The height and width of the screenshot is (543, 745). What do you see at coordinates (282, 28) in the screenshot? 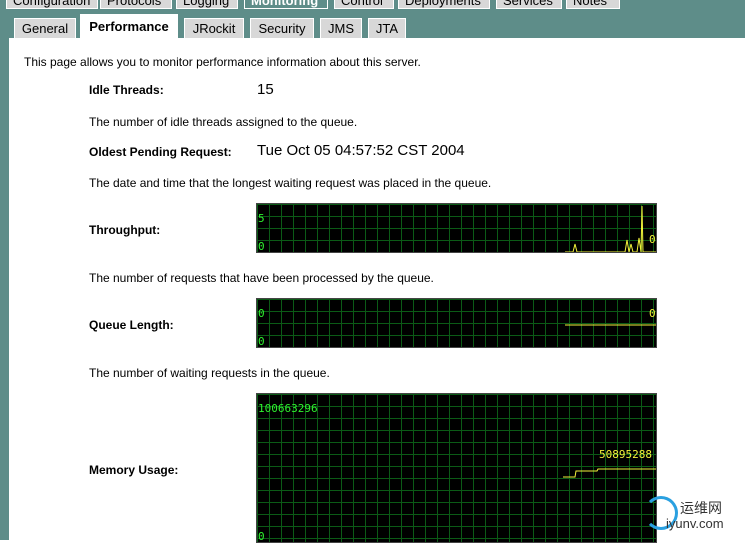
I see `tab-security: Security` at bounding box center [282, 28].